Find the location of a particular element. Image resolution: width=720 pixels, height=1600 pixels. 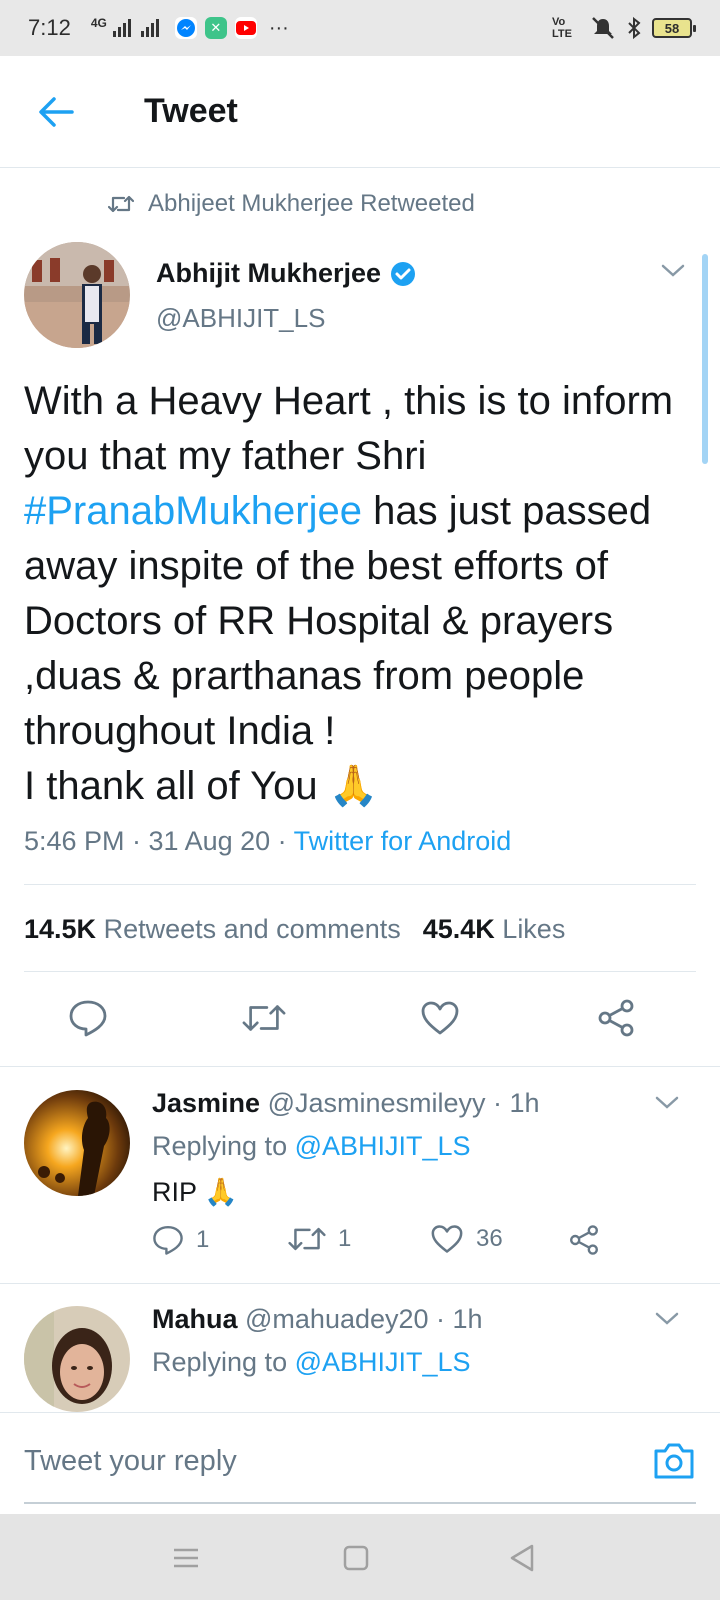

reply-handle-time: @mahuadey20 · 1h is located at coordinates (360, 1319).